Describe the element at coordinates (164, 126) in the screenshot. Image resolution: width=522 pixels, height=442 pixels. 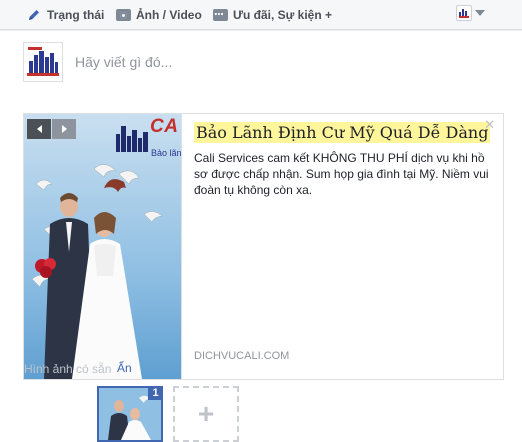
I see `ad-image-logo: CA` at that location.